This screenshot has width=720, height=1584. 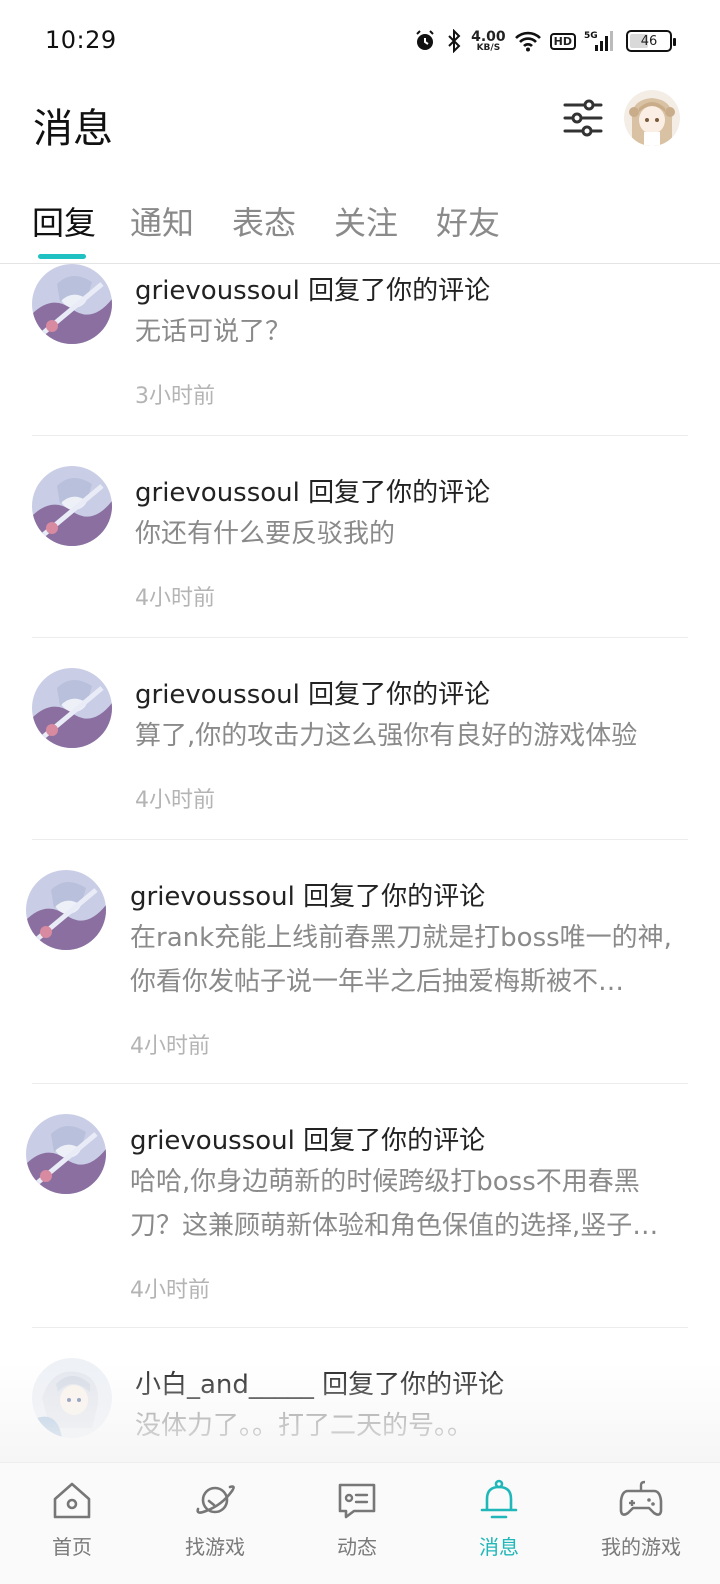 I want to click on my-avatar, so click(x=652, y=118).